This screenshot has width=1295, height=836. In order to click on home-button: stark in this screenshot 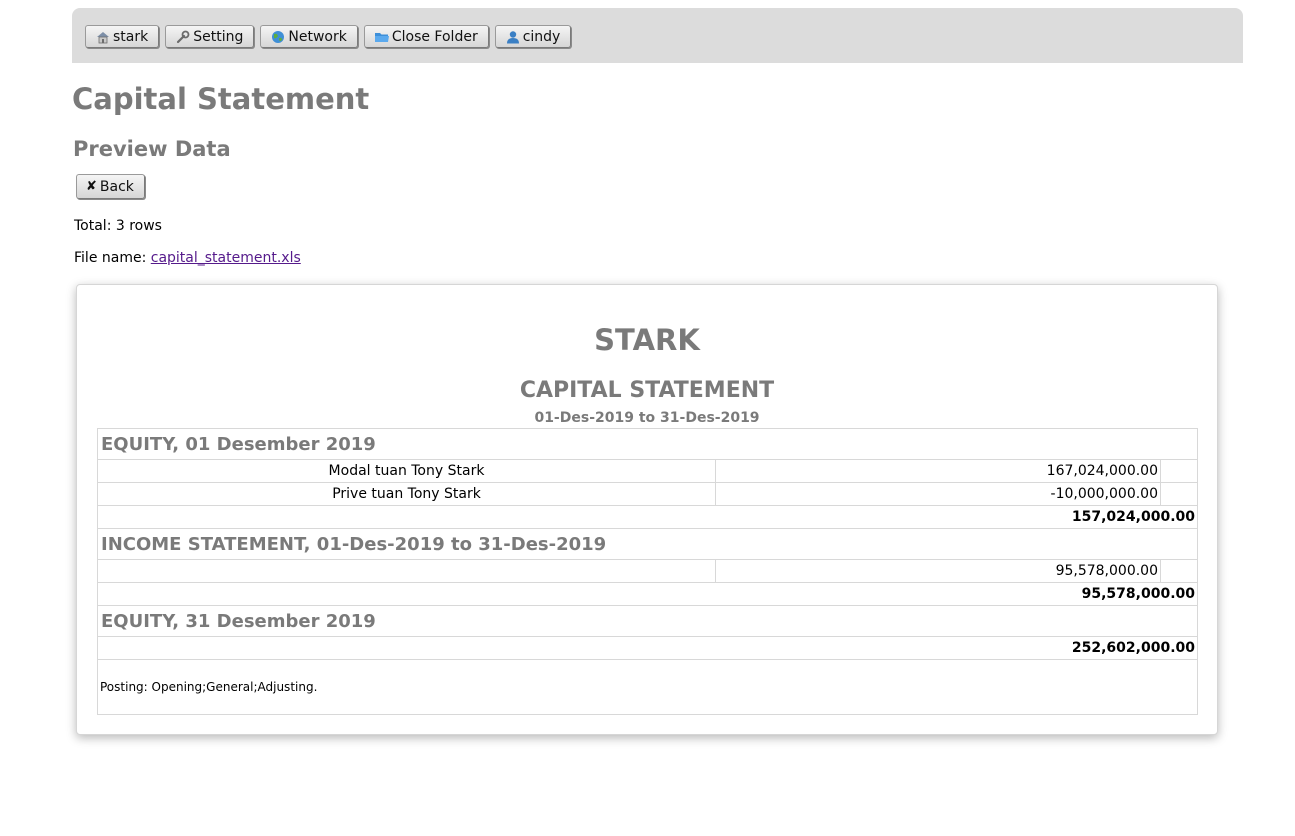, I will do `click(122, 36)`.